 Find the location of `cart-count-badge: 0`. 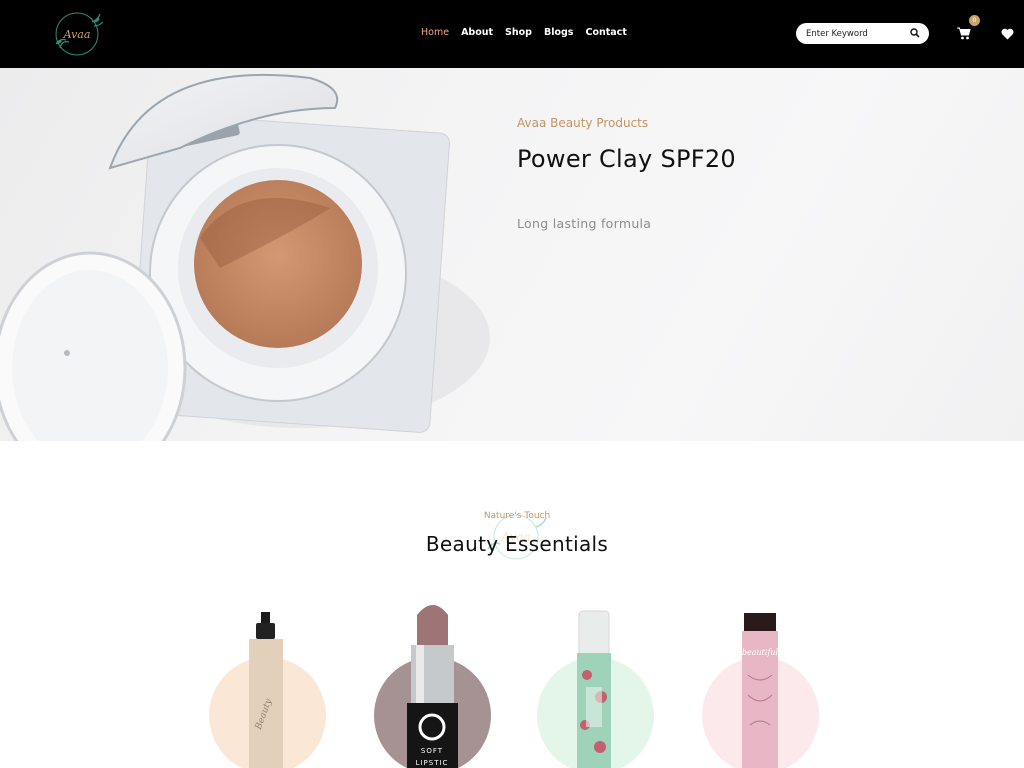

cart-count-badge: 0 is located at coordinates (974, 20).